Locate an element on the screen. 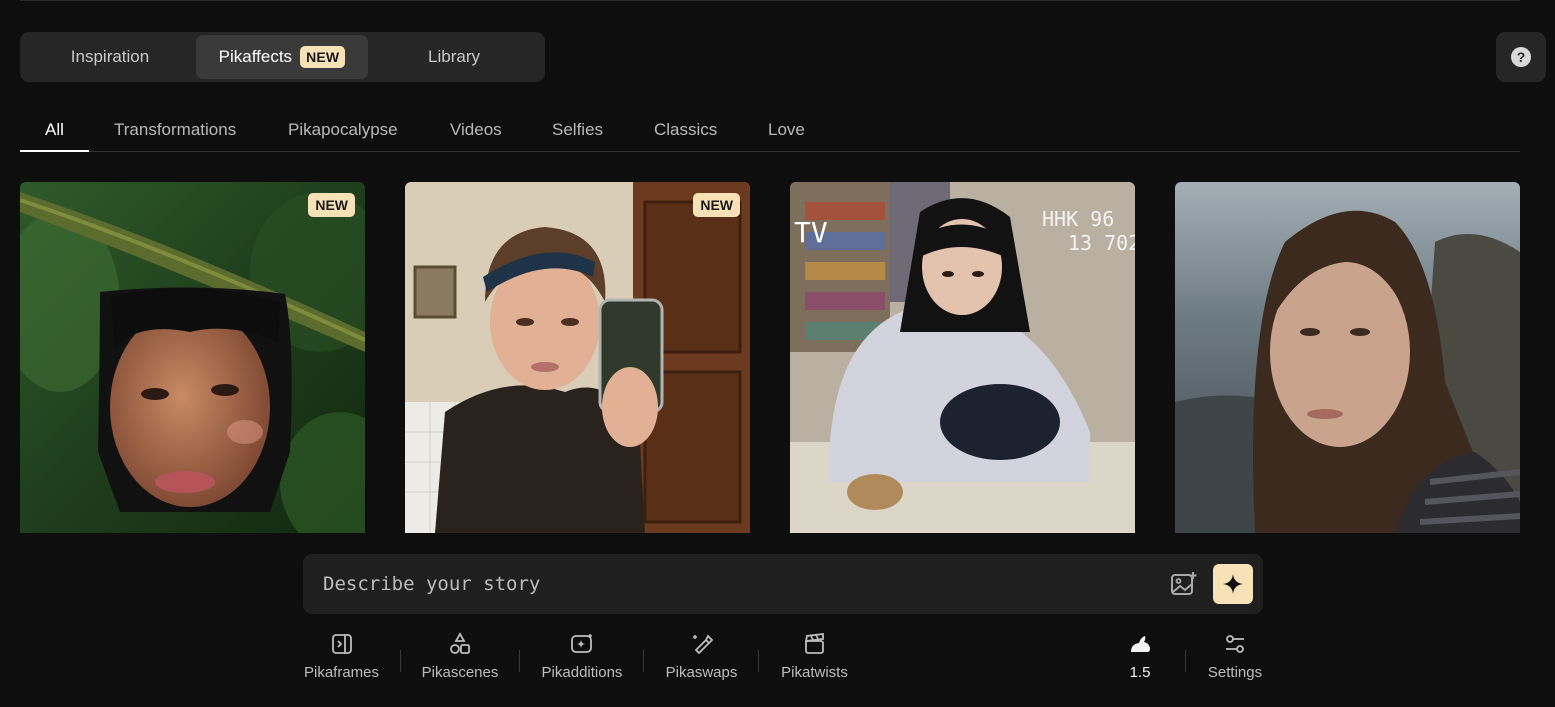 The image size is (1555, 707). effect-card-1: NEW is located at coordinates (192, 357).